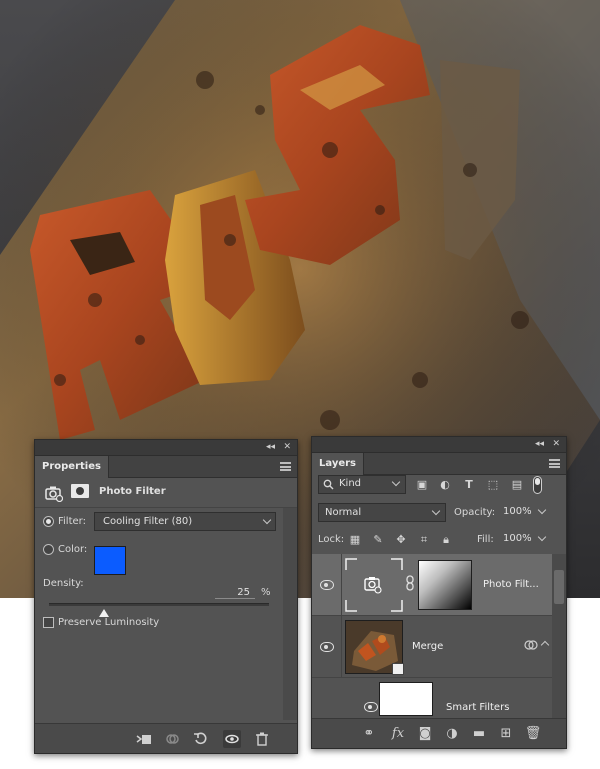  What do you see at coordinates (517, 538) in the screenshot?
I see `fill-value: 100%` at bounding box center [517, 538].